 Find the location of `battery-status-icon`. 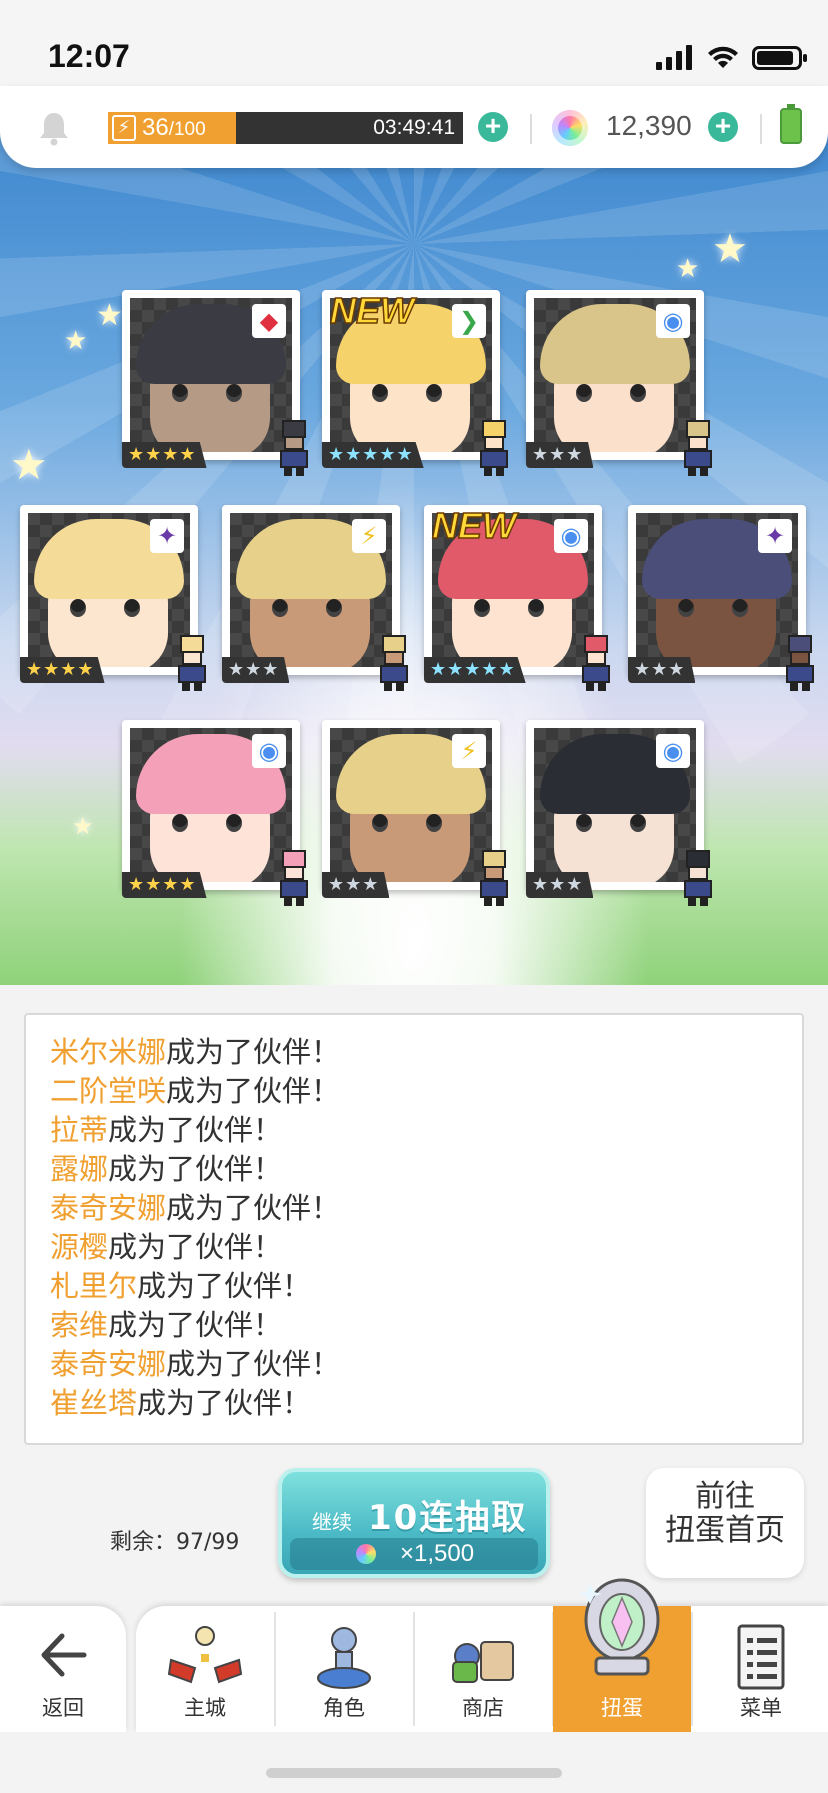

battery-status-icon is located at coordinates (779, 58).